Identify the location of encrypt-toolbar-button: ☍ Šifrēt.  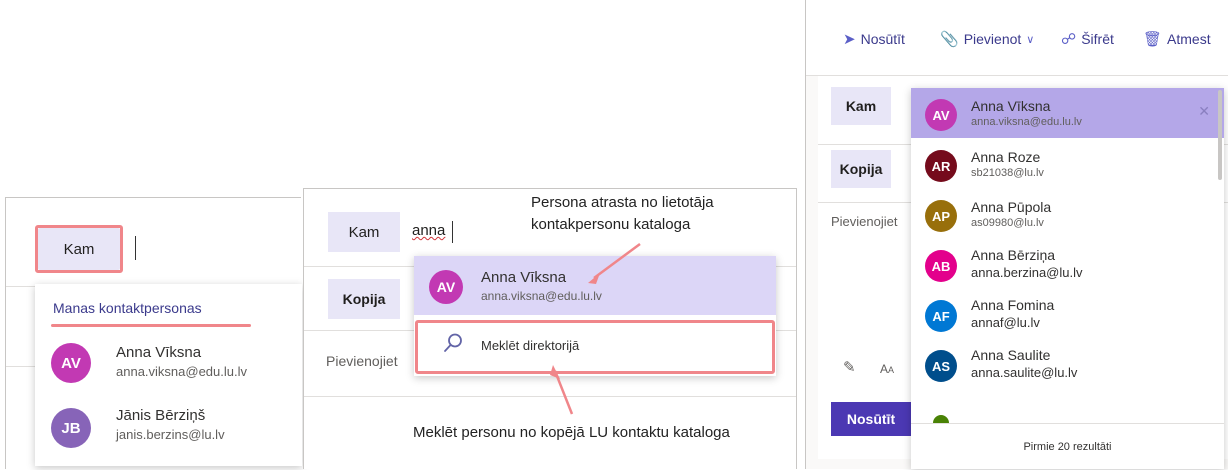
(1087, 39).